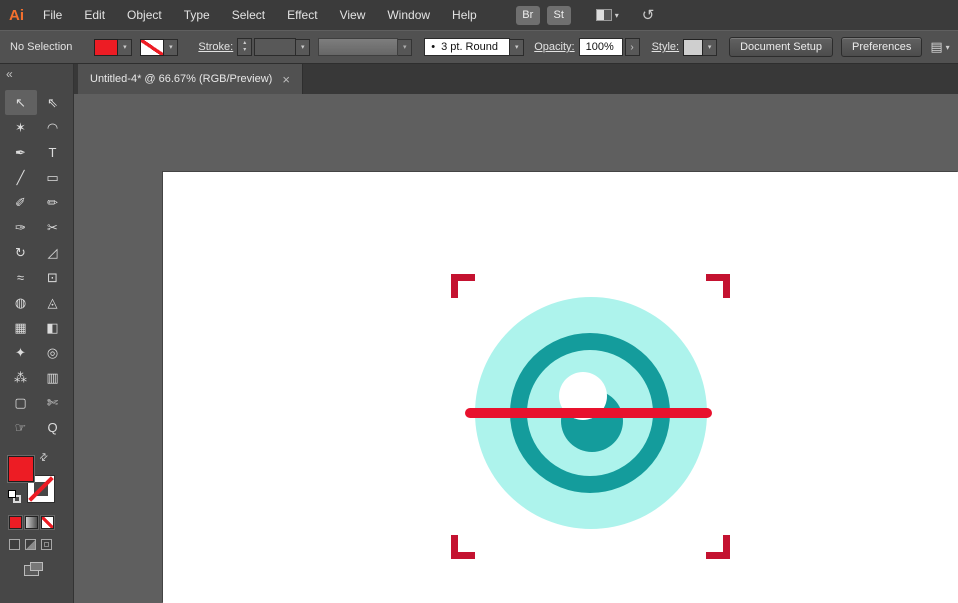 This screenshot has width=958, height=603. I want to click on gradient-button, so click(31, 522).